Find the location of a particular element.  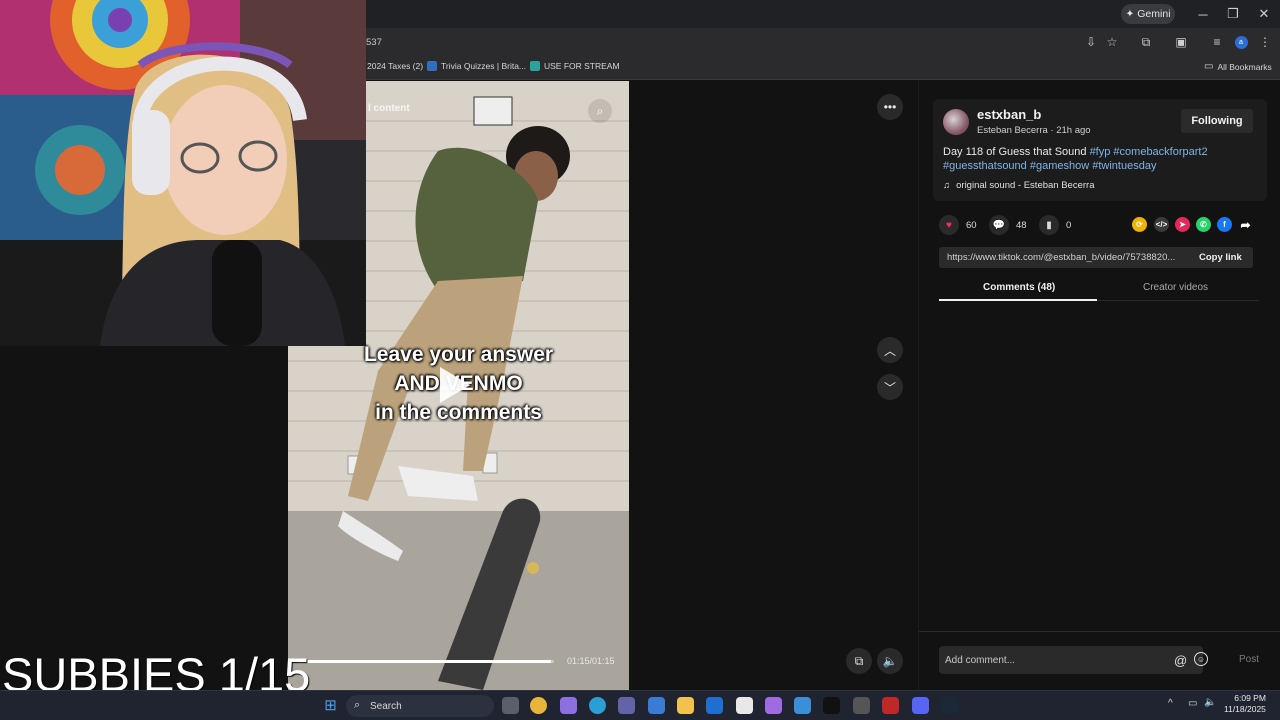

video-progress-fill is located at coordinates (425, 661).